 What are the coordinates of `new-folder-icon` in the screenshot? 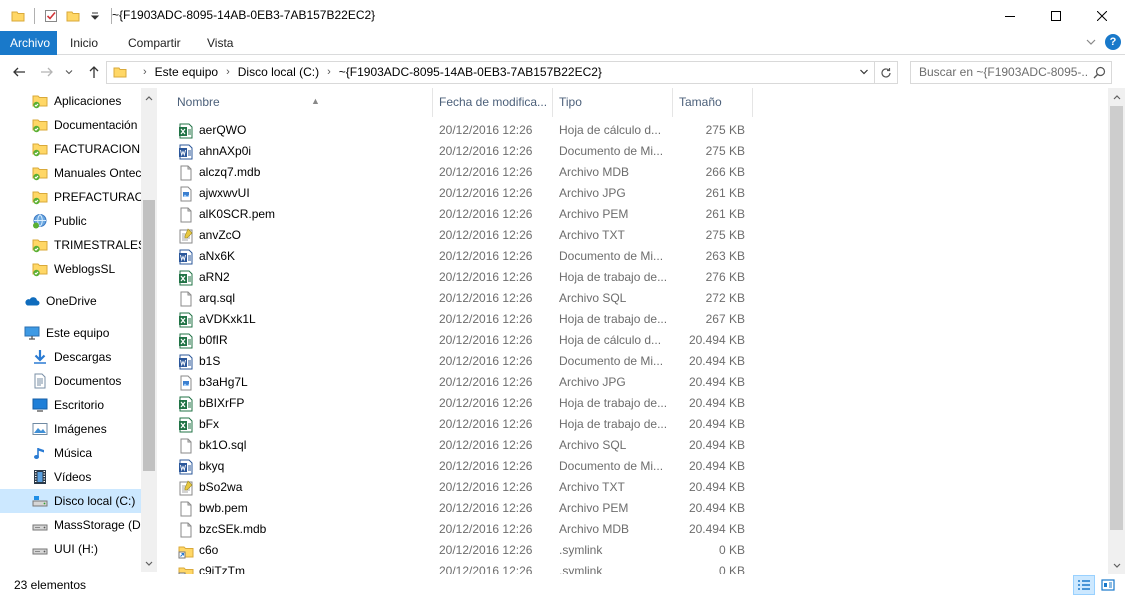 It's located at (73, 16).